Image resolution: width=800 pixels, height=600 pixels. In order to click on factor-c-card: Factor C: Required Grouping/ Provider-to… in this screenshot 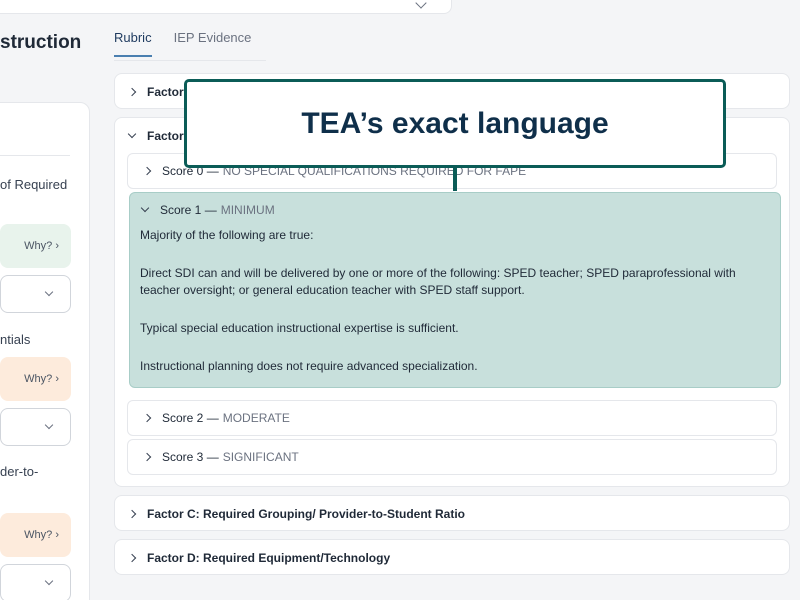, I will do `click(452, 513)`.